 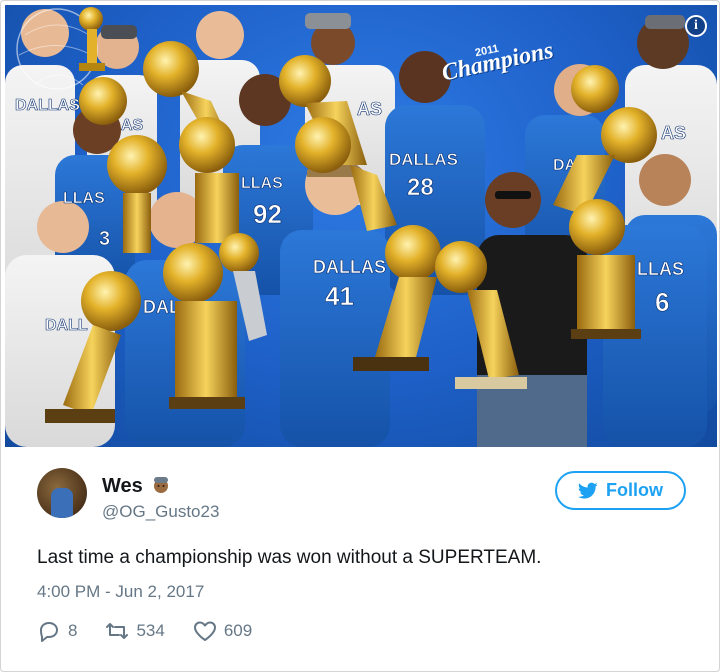 I want to click on champions-logo, so click(x=60, y=48).